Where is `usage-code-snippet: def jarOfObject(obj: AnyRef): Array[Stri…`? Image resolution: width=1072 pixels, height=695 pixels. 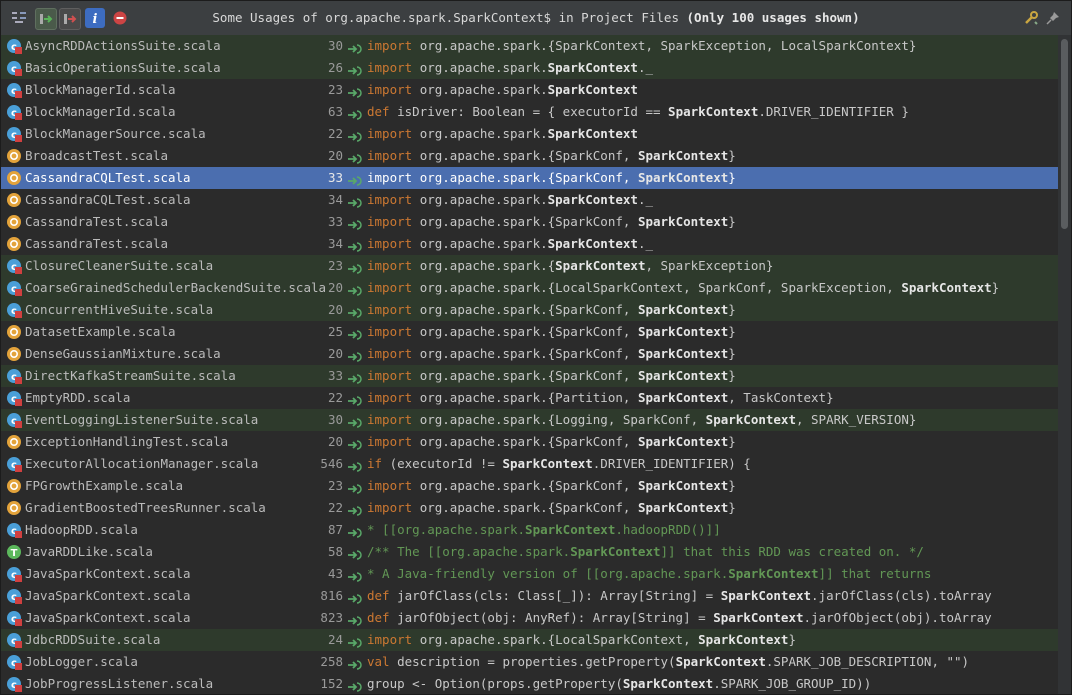 usage-code-snippet: def jarOfObject(obj: AnyRef): Array[Stri… is located at coordinates (679, 618).